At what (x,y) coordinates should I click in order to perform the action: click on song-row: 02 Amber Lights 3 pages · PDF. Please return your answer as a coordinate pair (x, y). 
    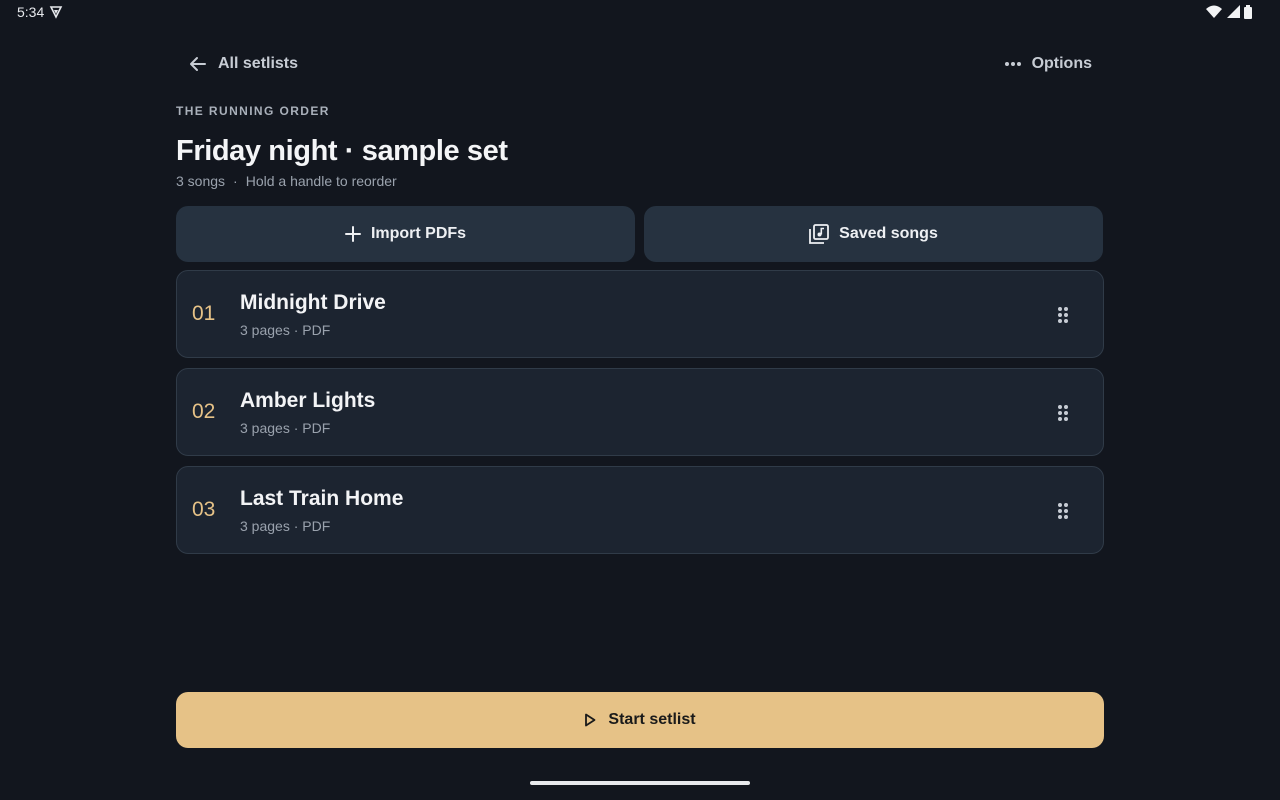
    Looking at the image, I should click on (640, 412).